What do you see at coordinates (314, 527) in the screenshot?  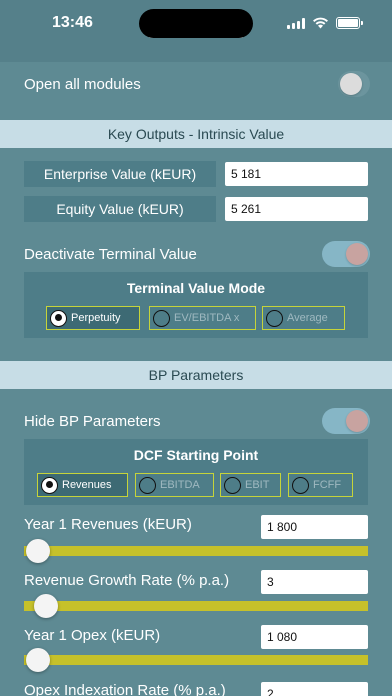 I see `revenues-field: 1 800` at bounding box center [314, 527].